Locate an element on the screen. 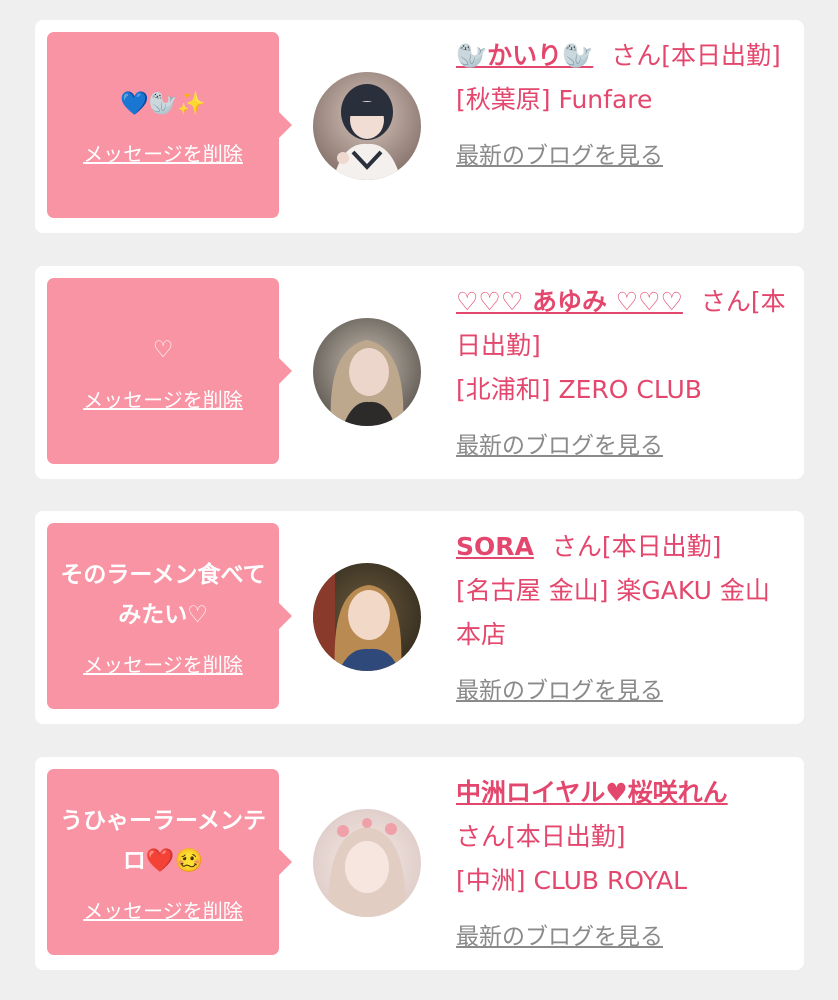 This screenshot has height=1000, width=838. cast-name-link: SORA is located at coordinates (495, 546).